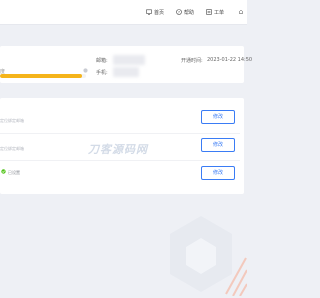 This screenshot has height=298, width=320. Describe the element at coordinates (209, 12) in the screenshot. I see `ticket-icon` at that location.